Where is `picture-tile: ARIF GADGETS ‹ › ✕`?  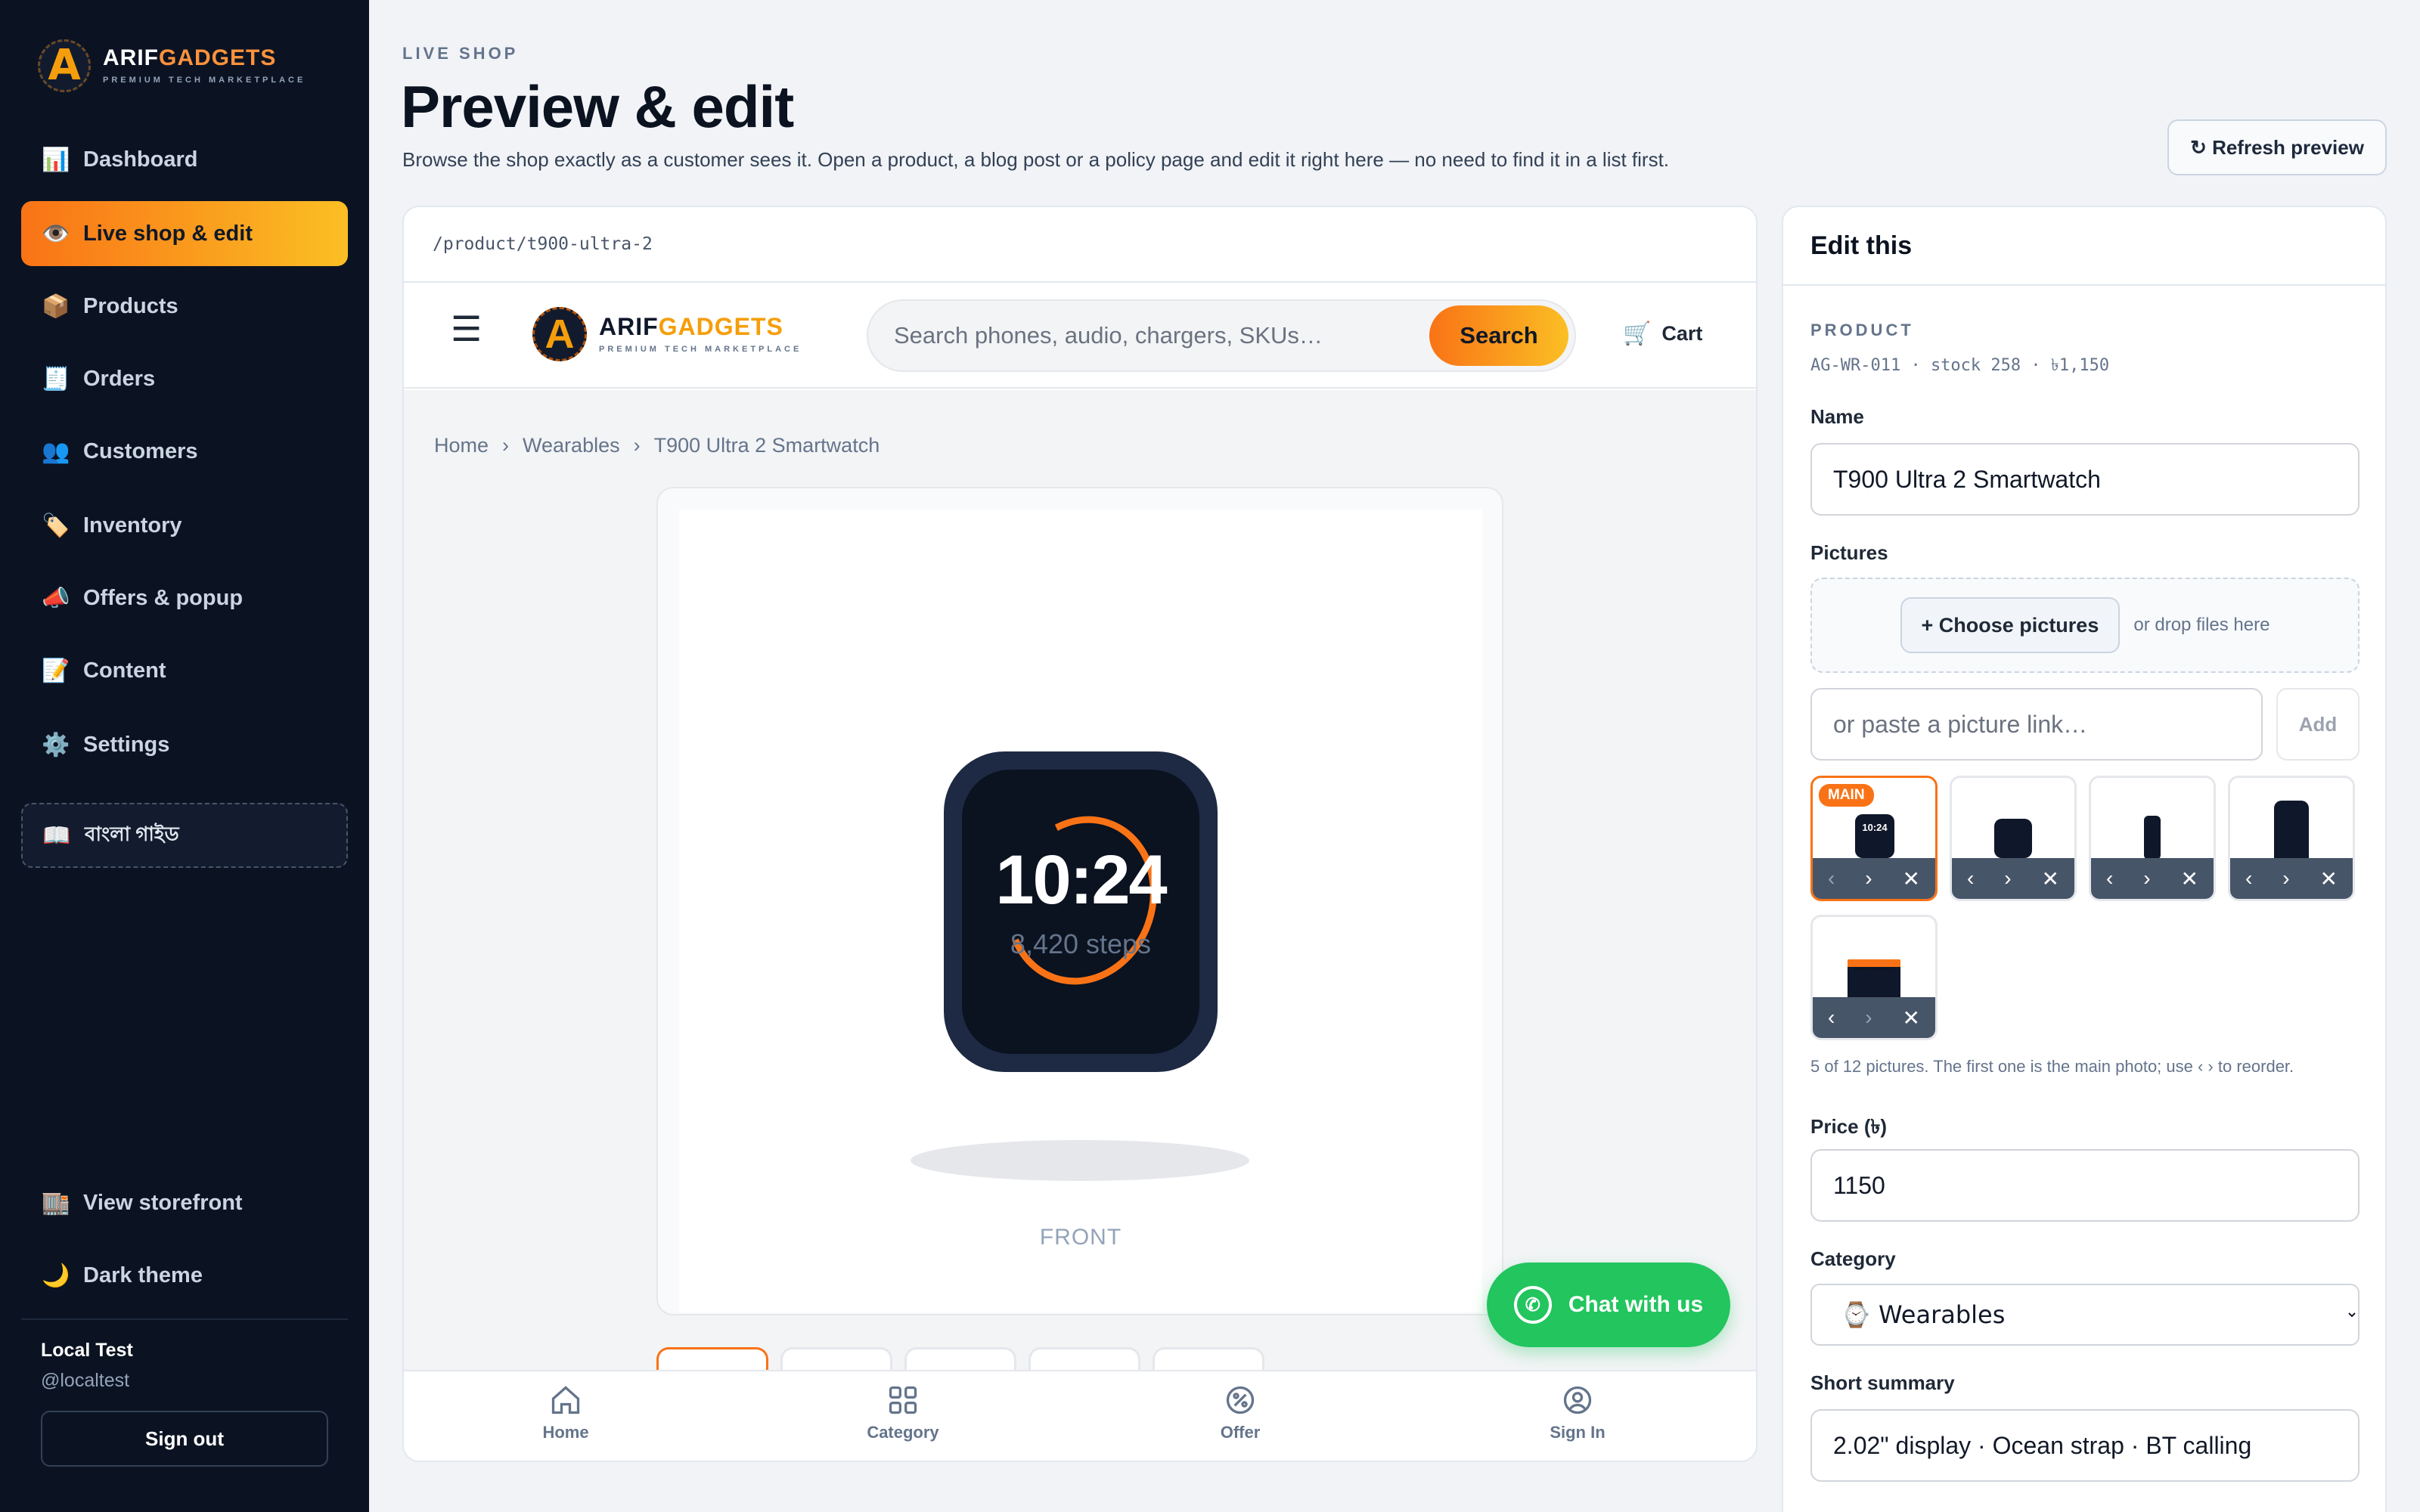 picture-tile: ARIF GADGETS ‹ › ✕ is located at coordinates (1874, 977).